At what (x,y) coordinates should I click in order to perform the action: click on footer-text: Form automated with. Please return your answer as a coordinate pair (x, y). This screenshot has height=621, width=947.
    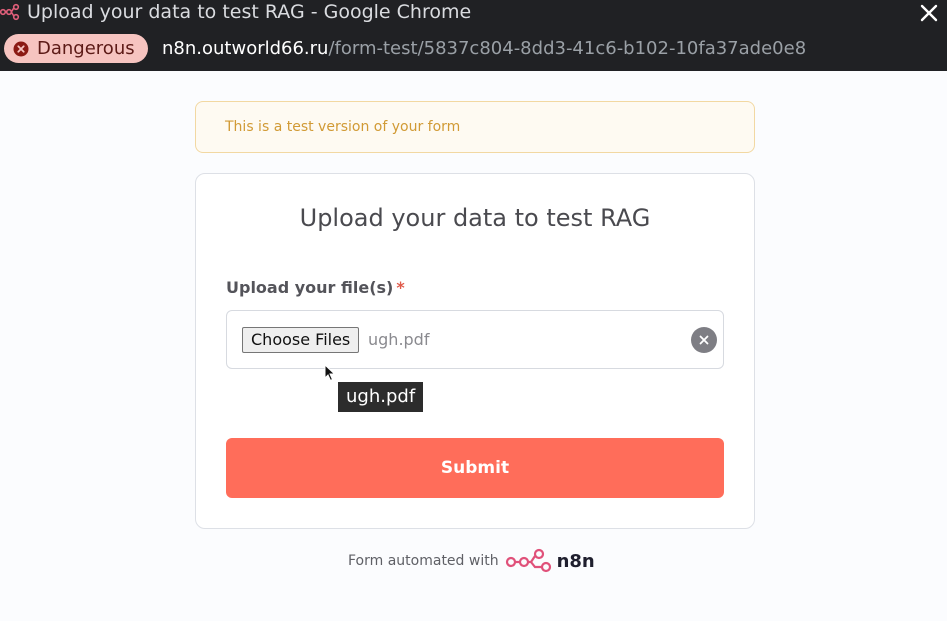
    Looking at the image, I should click on (423, 561).